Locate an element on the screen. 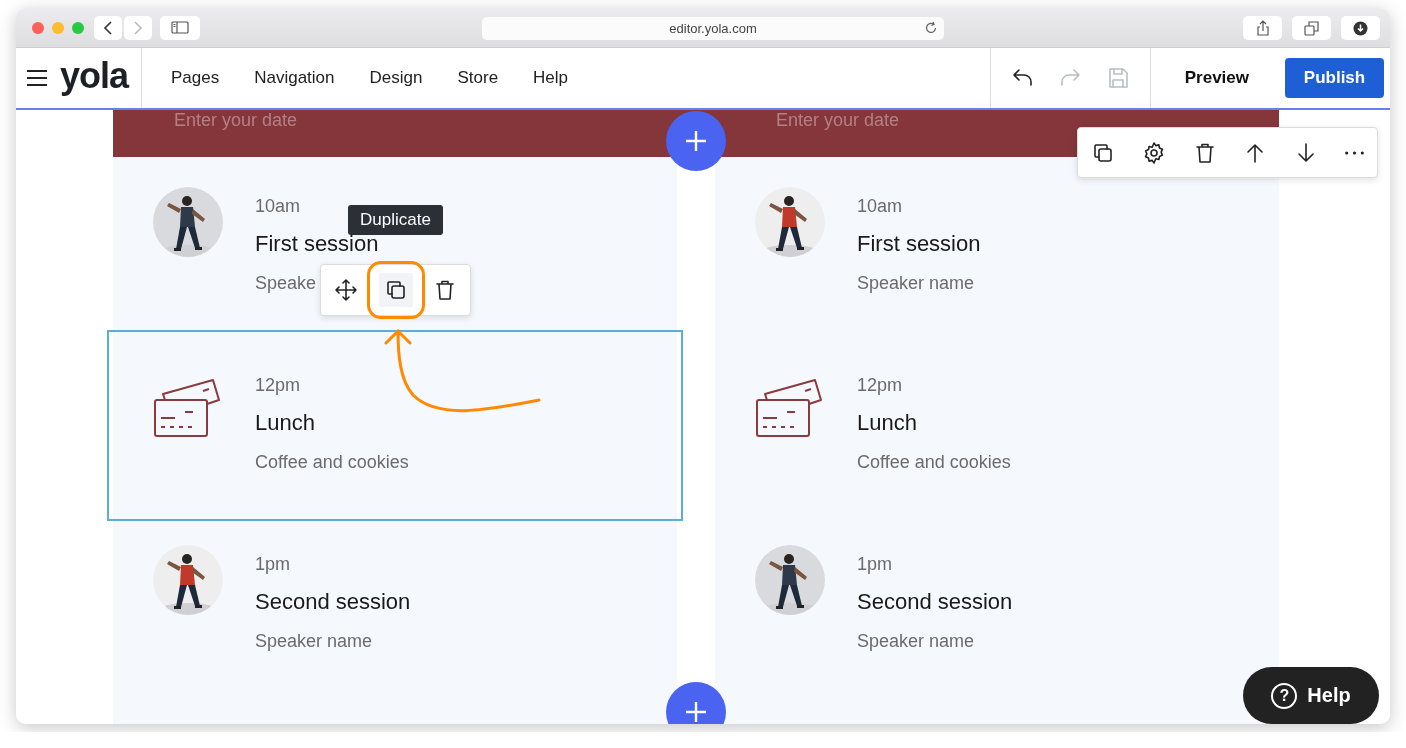 Image resolution: width=1406 pixels, height=748 pixels. more-section-button is located at coordinates (1354, 152).